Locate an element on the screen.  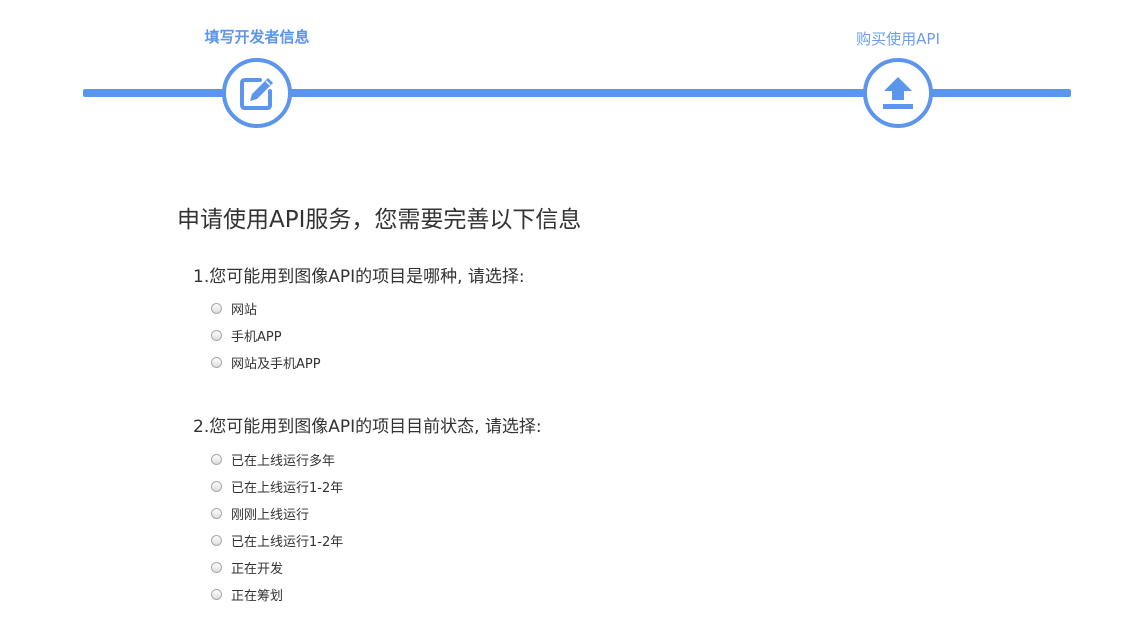
upload-icon is located at coordinates (898, 93).